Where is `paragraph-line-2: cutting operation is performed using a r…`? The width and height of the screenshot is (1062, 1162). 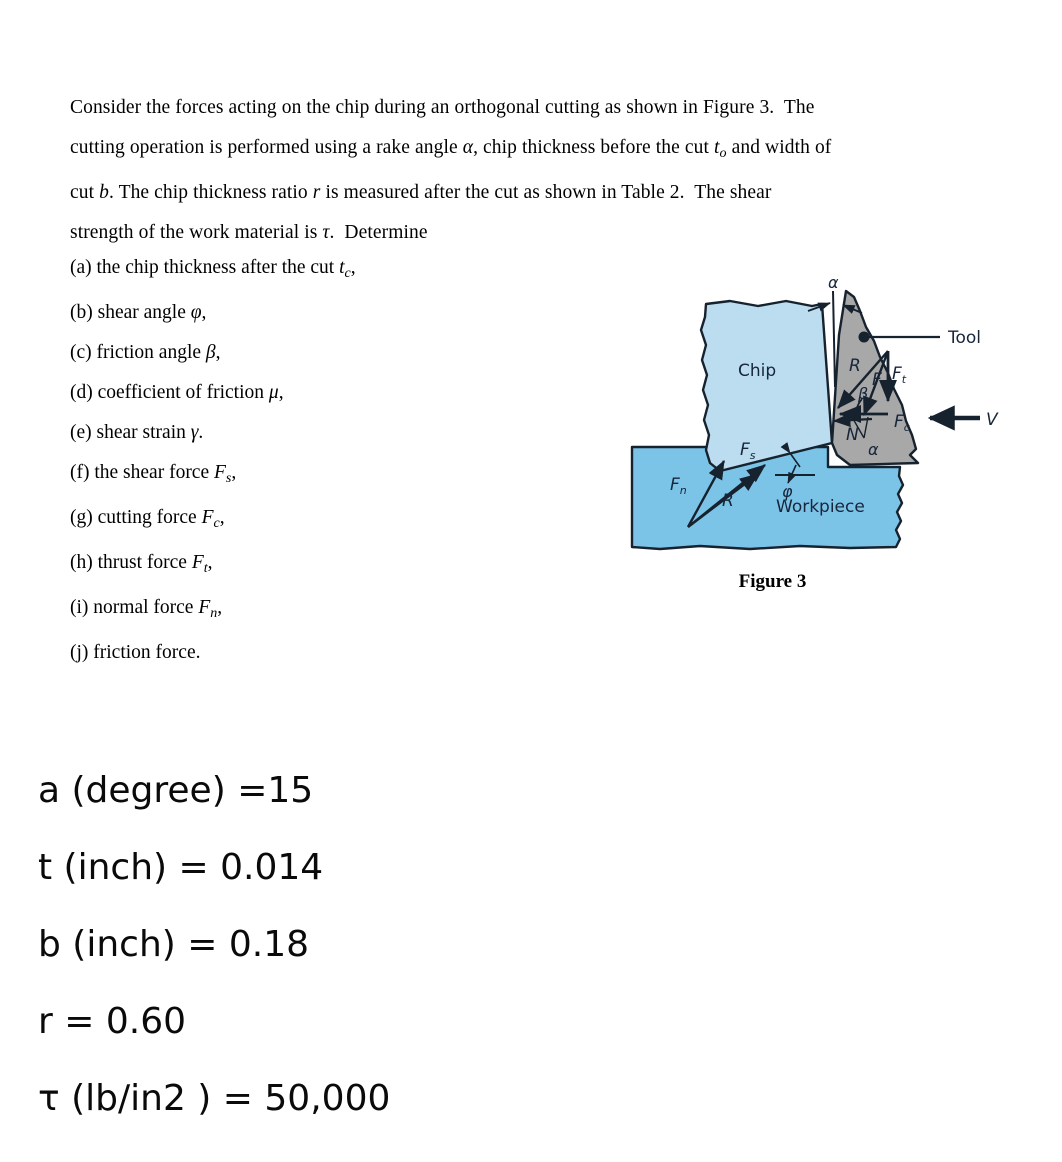 paragraph-line-2: cutting operation is performed using a r… is located at coordinates (451, 149).